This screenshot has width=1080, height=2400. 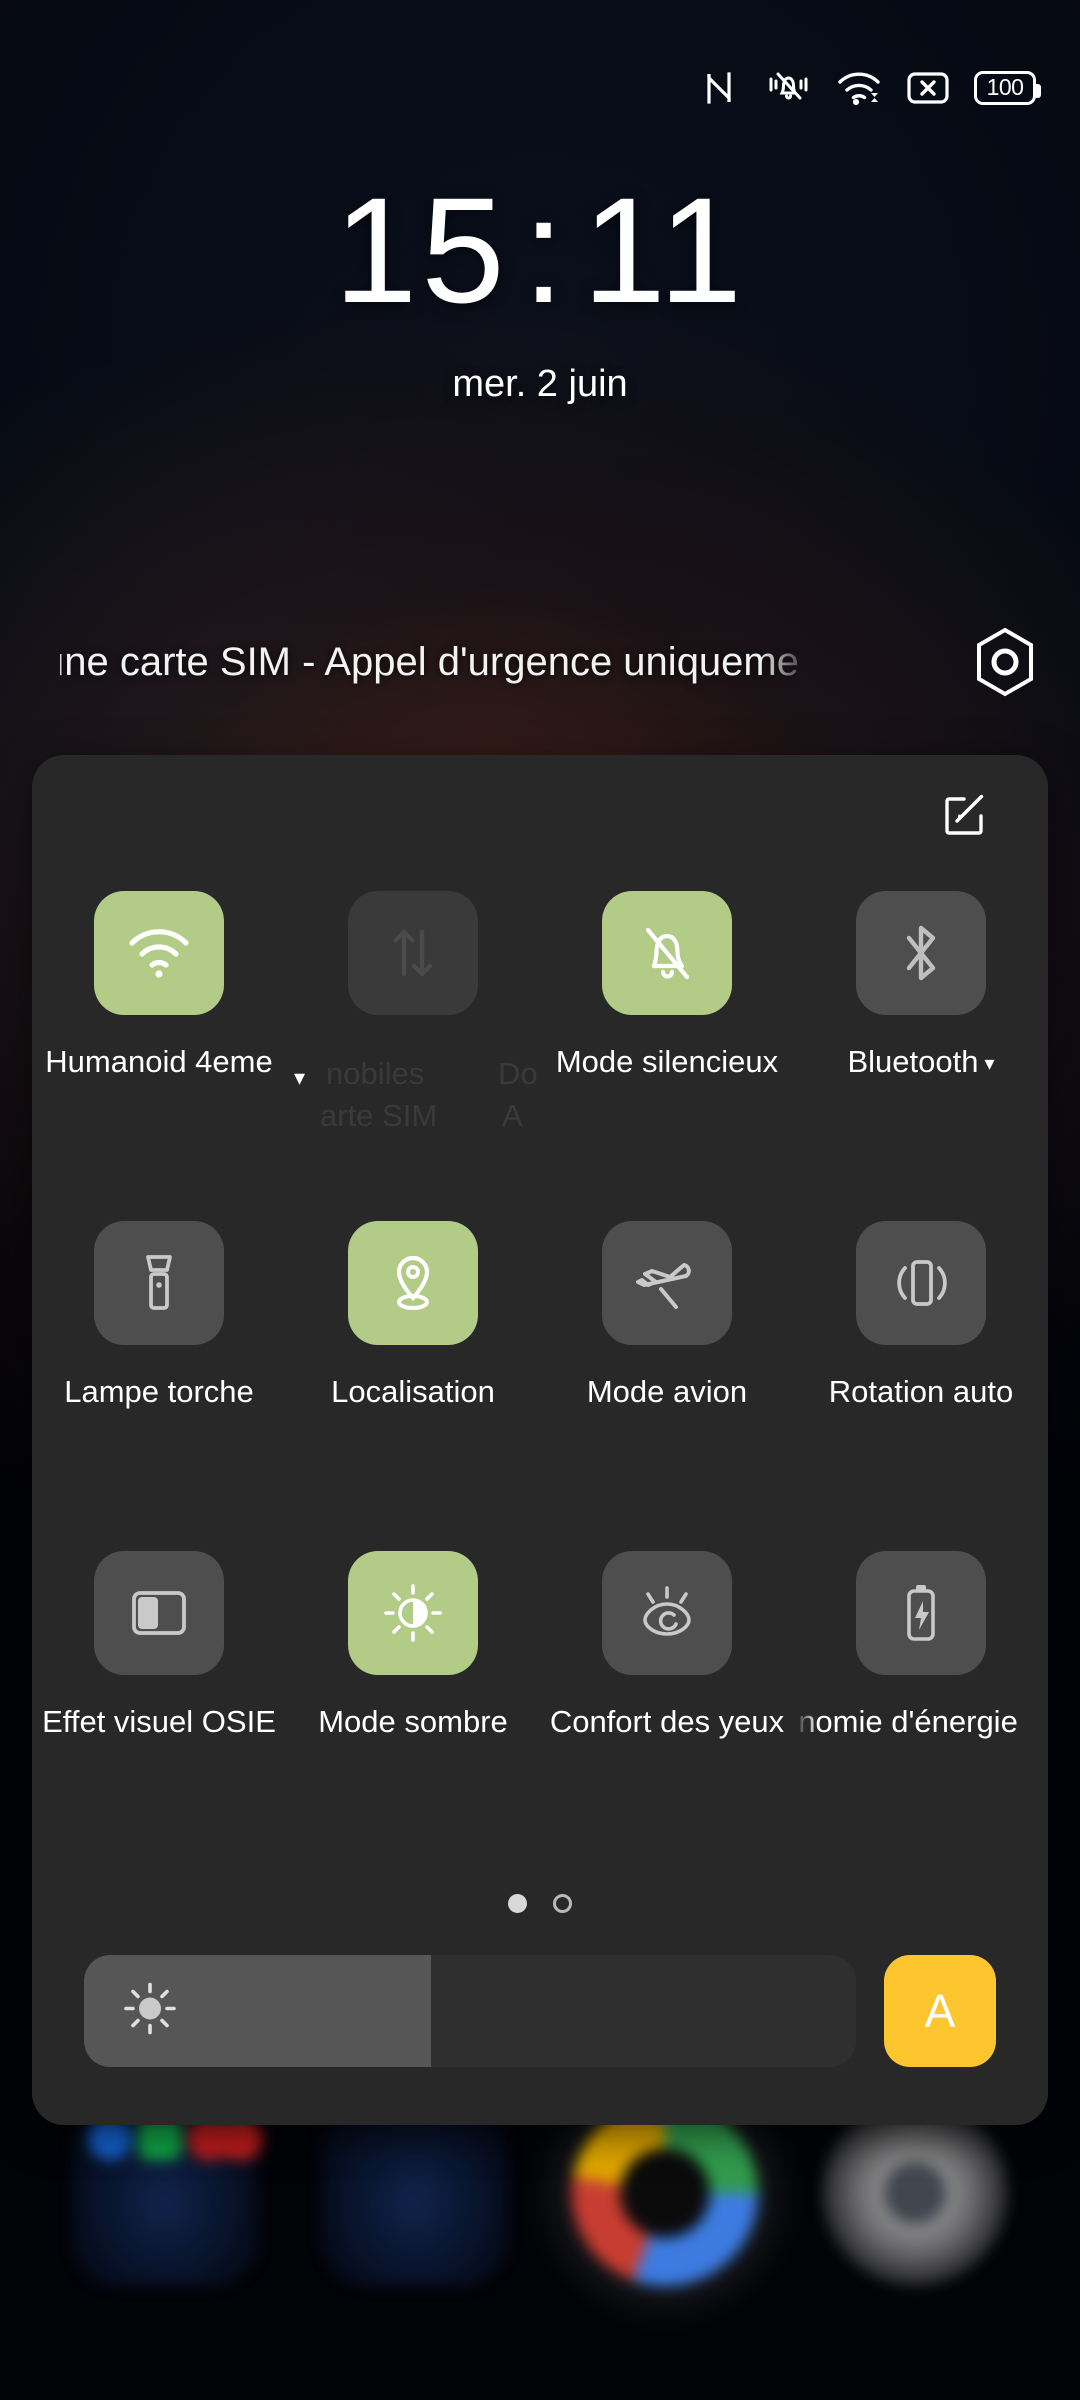 What do you see at coordinates (859, 88) in the screenshot?
I see `wifi-icon` at bounding box center [859, 88].